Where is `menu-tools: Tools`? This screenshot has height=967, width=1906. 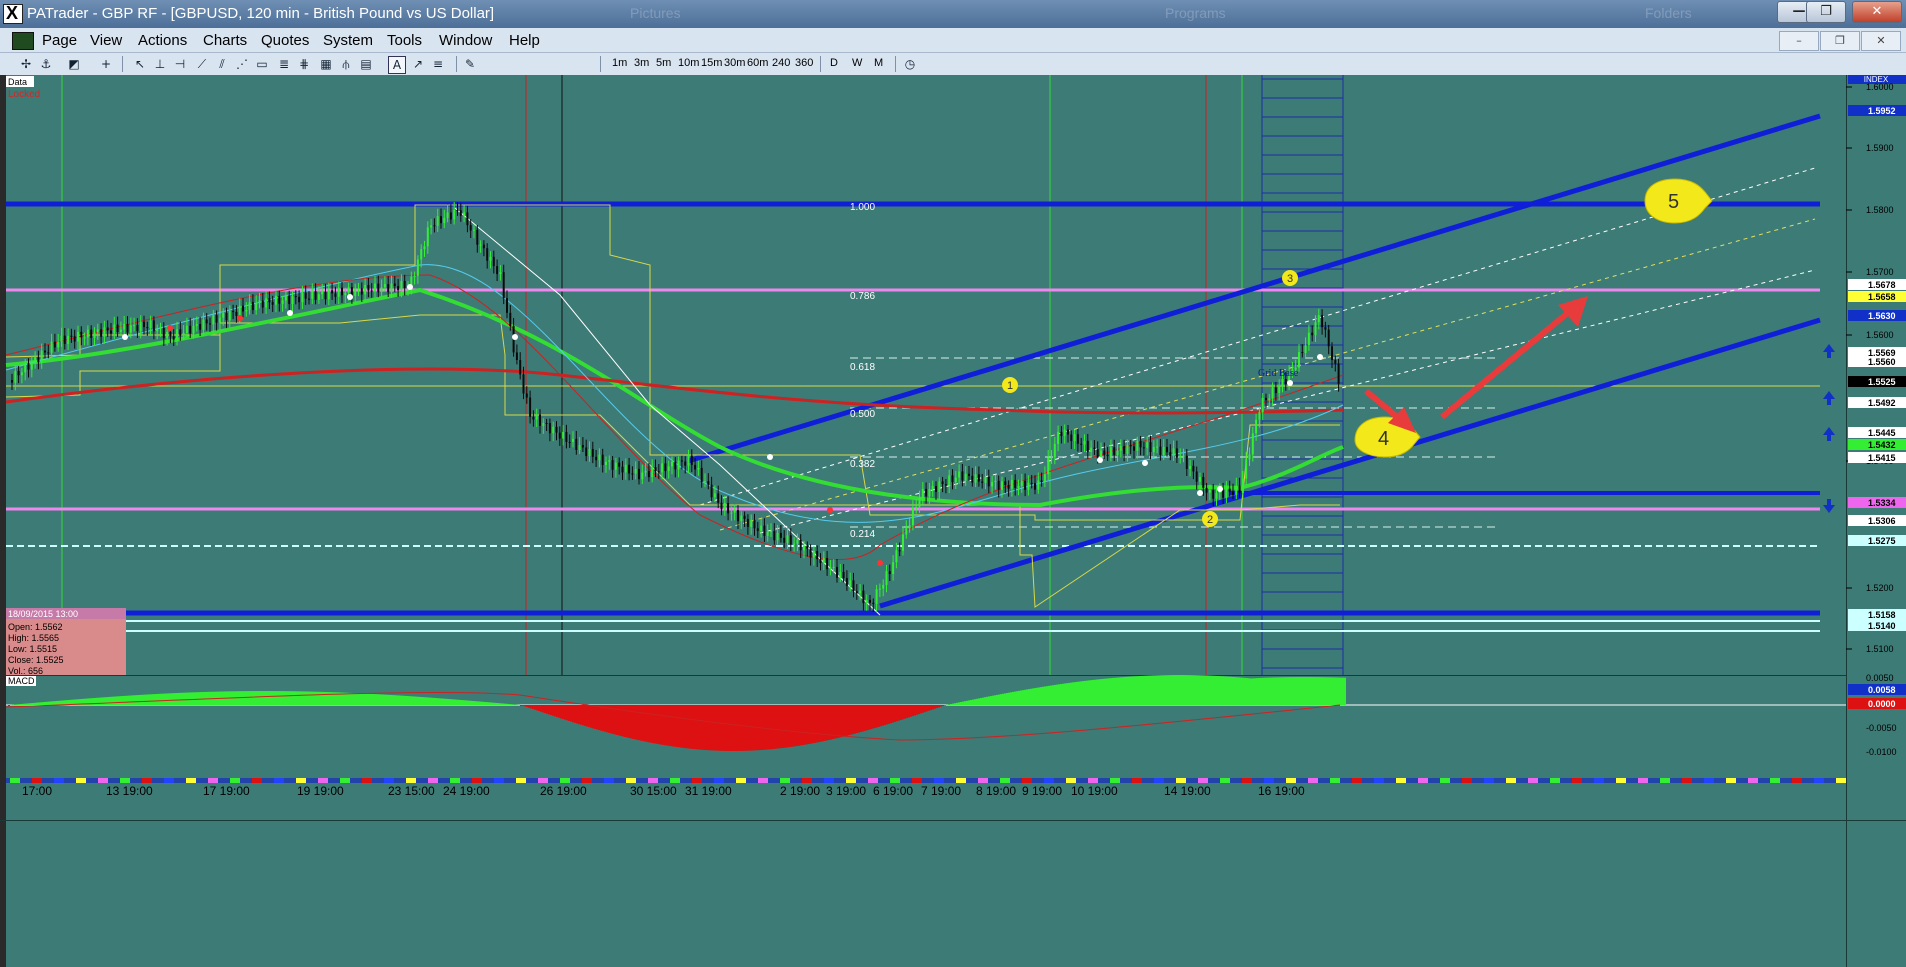 menu-tools: Tools is located at coordinates (404, 40).